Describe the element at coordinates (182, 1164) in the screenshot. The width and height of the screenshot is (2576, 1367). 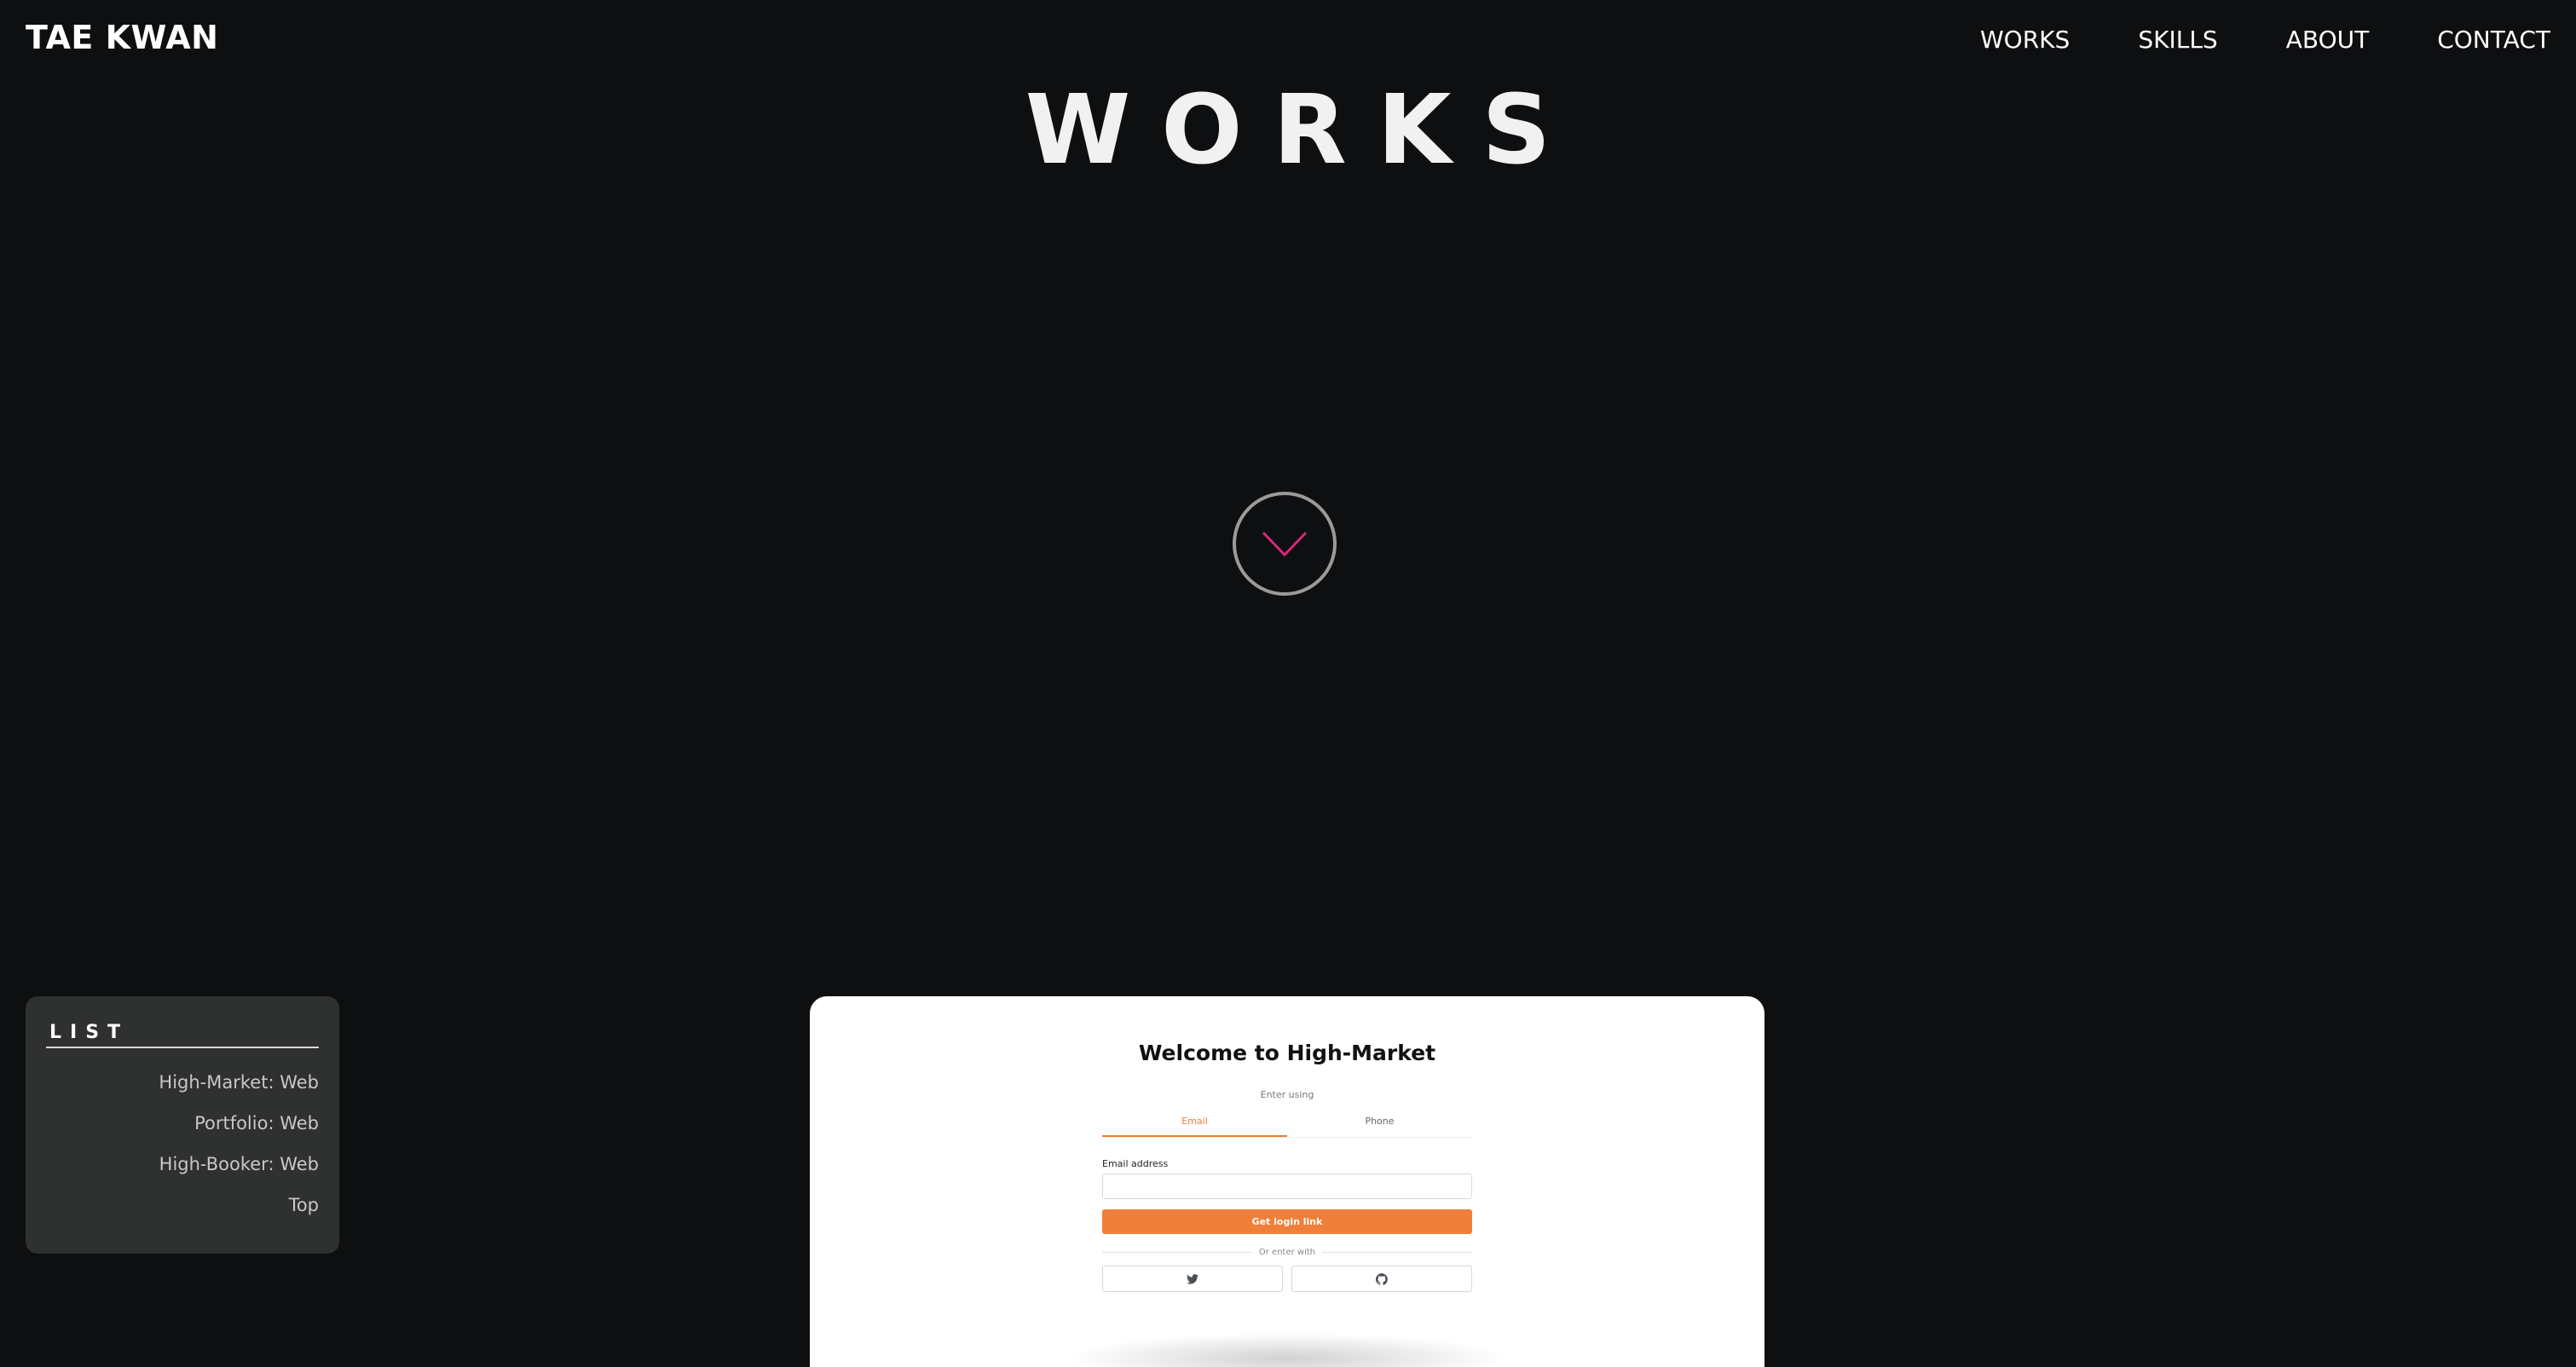
I see `list-item-high-booker: High-Booker: Web` at that location.